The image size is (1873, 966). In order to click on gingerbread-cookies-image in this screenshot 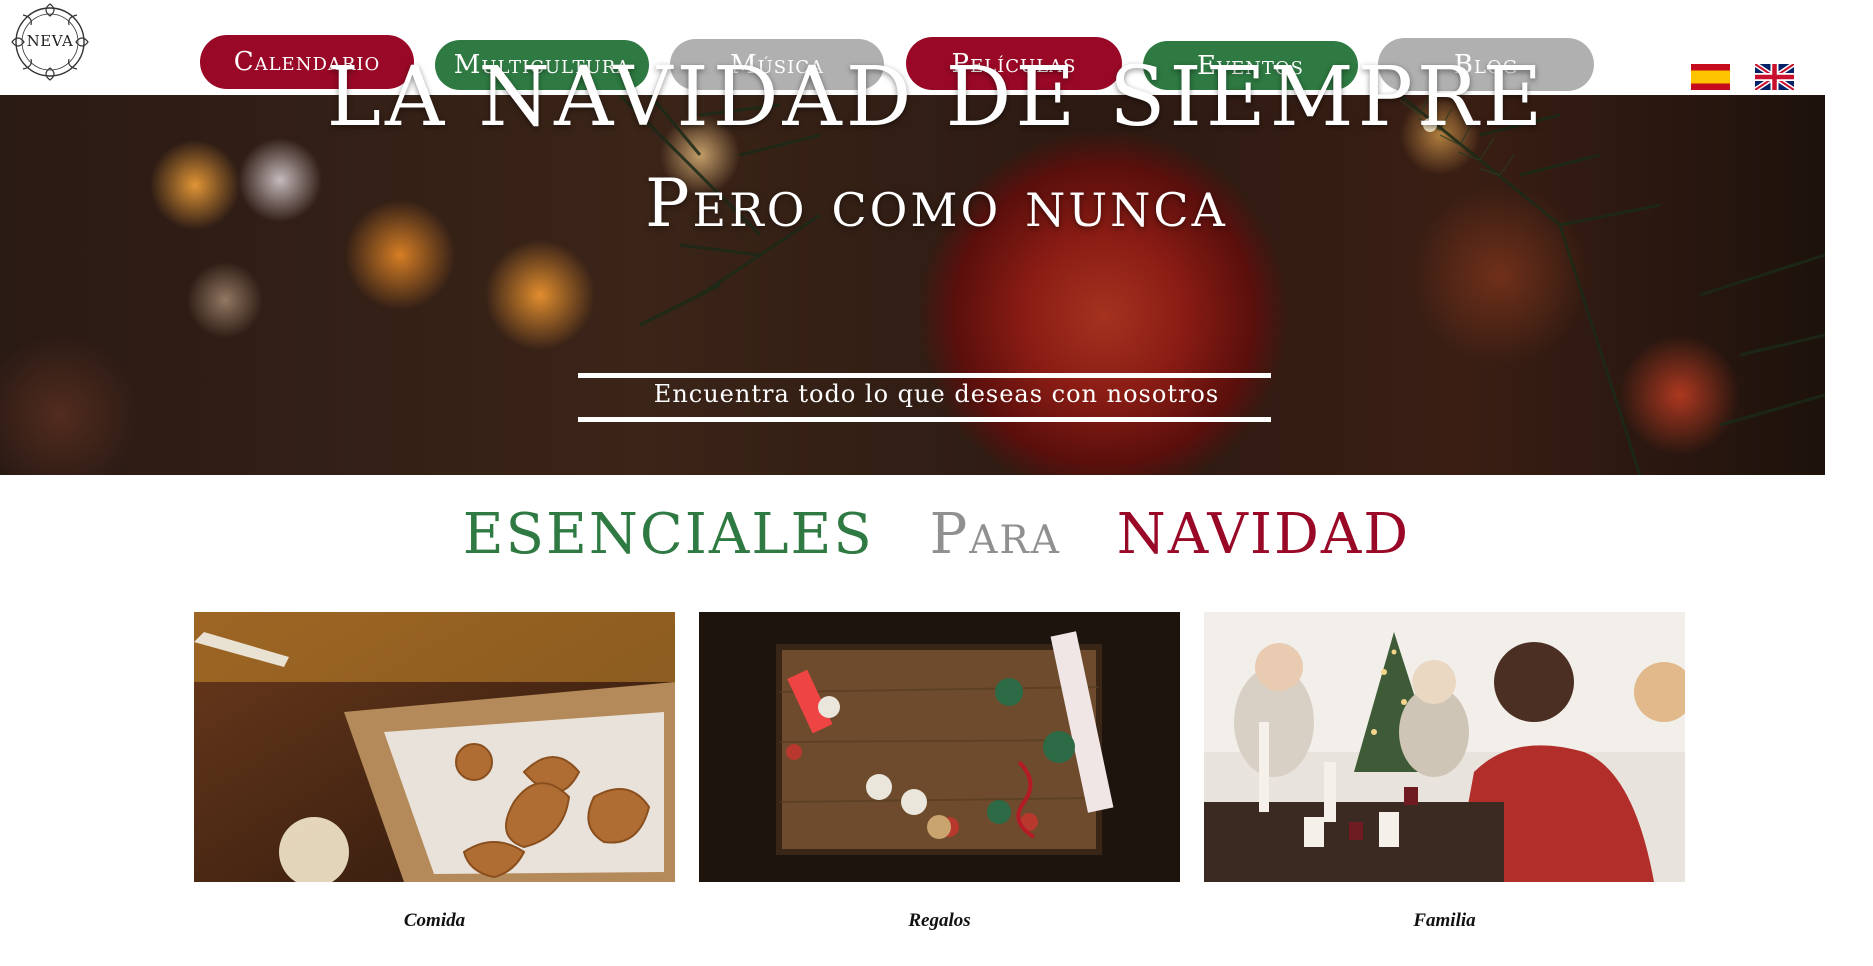, I will do `click(434, 747)`.